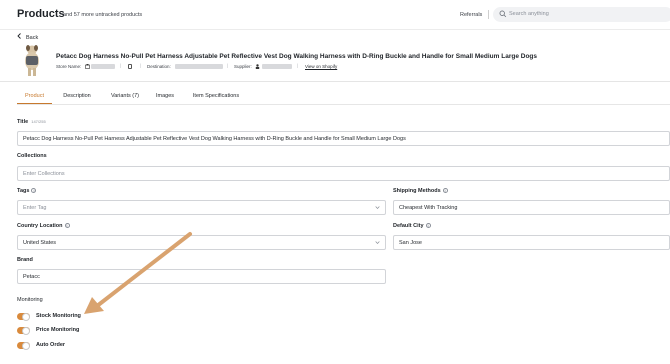  I want to click on copy-icon, so click(130, 66).